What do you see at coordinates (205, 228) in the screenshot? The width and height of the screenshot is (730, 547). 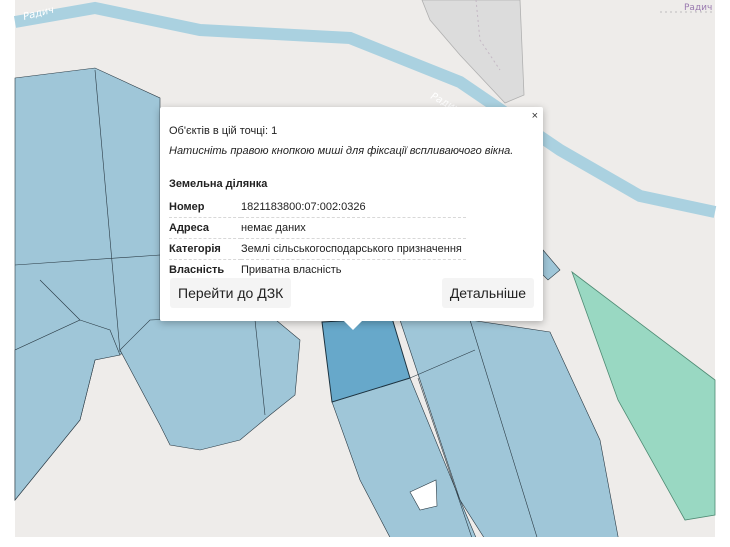 I see `attribute-key: Адреса` at bounding box center [205, 228].